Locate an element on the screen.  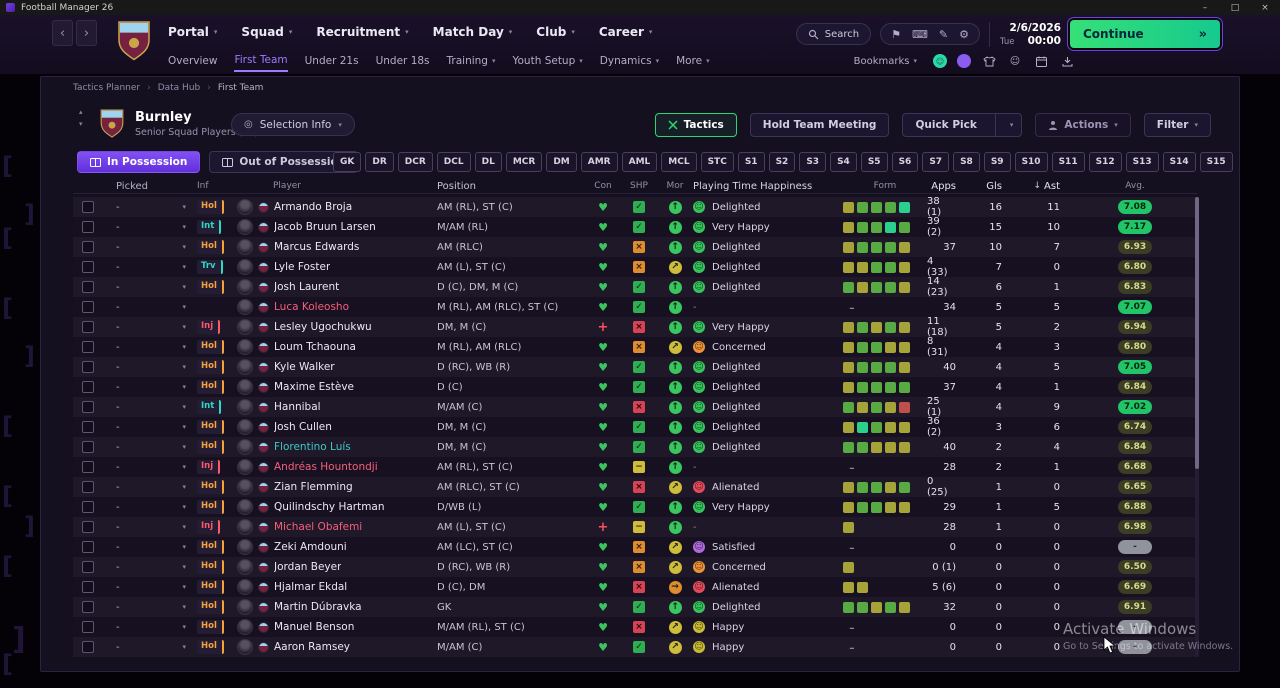
player-name: Lyle Foster is located at coordinates (302, 267).